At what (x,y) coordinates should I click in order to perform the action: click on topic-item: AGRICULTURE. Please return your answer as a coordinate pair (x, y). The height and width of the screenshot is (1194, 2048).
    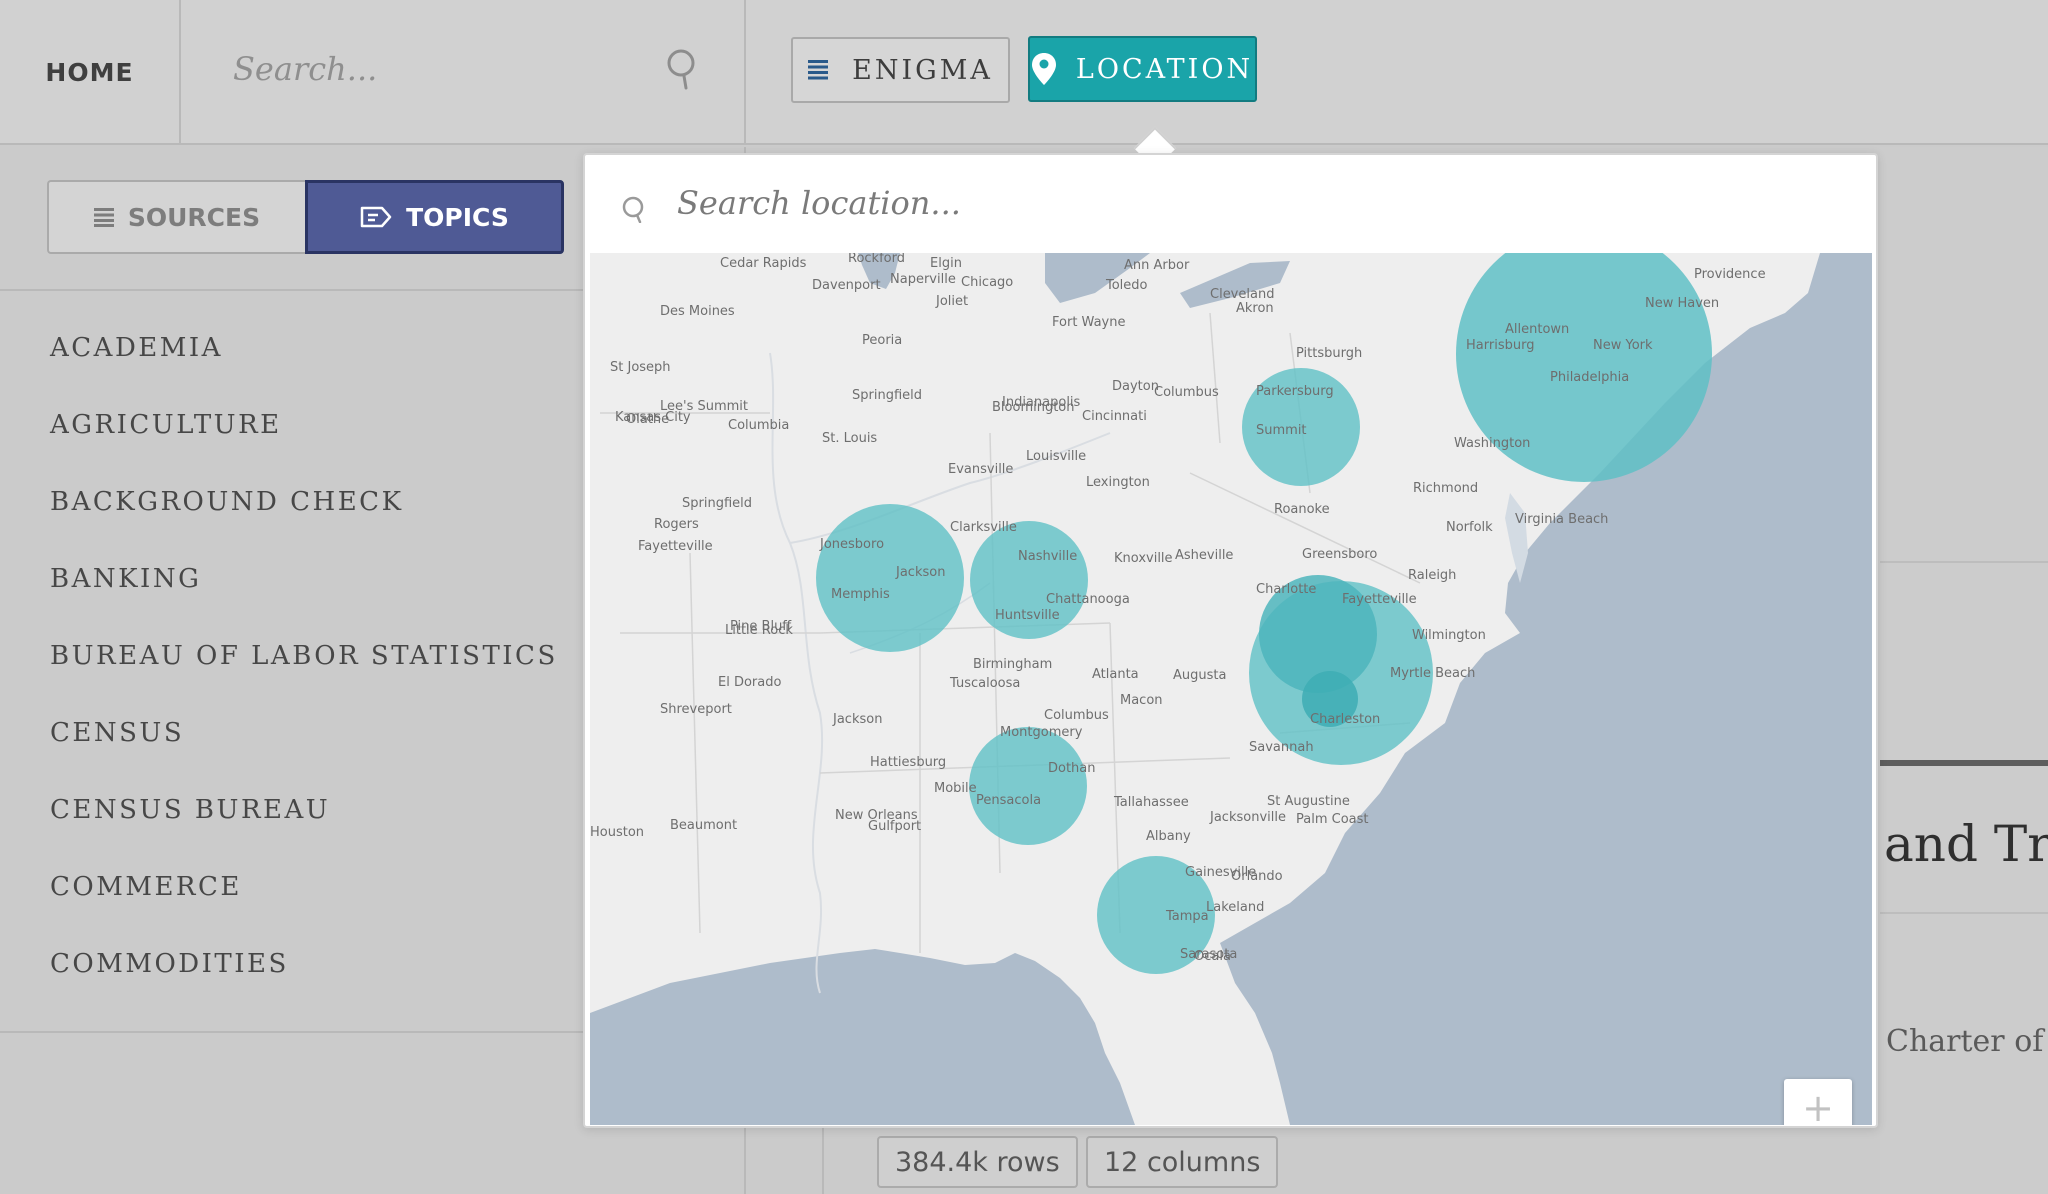
    Looking at the image, I should click on (304, 448).